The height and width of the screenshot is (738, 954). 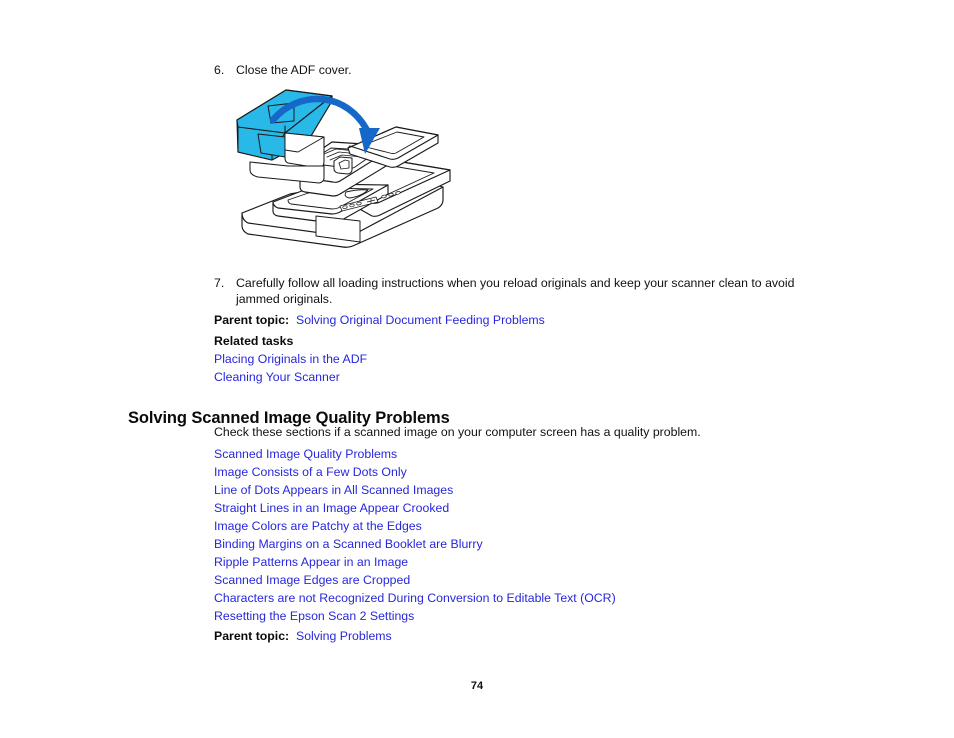 What do you see at coordinates (514, 70) in the screenshot?
I see `step-item-6: 6. Close the ADF cover.` at bounding box center [514, 70].